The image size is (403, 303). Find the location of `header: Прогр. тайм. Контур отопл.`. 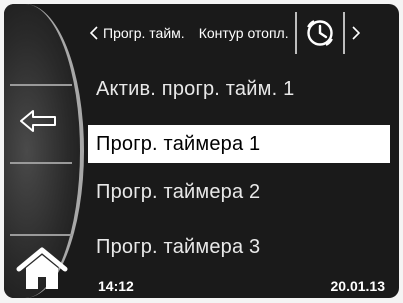

header: Прогр. тайм. Контур отопл. is located at coordinates (241, 33).